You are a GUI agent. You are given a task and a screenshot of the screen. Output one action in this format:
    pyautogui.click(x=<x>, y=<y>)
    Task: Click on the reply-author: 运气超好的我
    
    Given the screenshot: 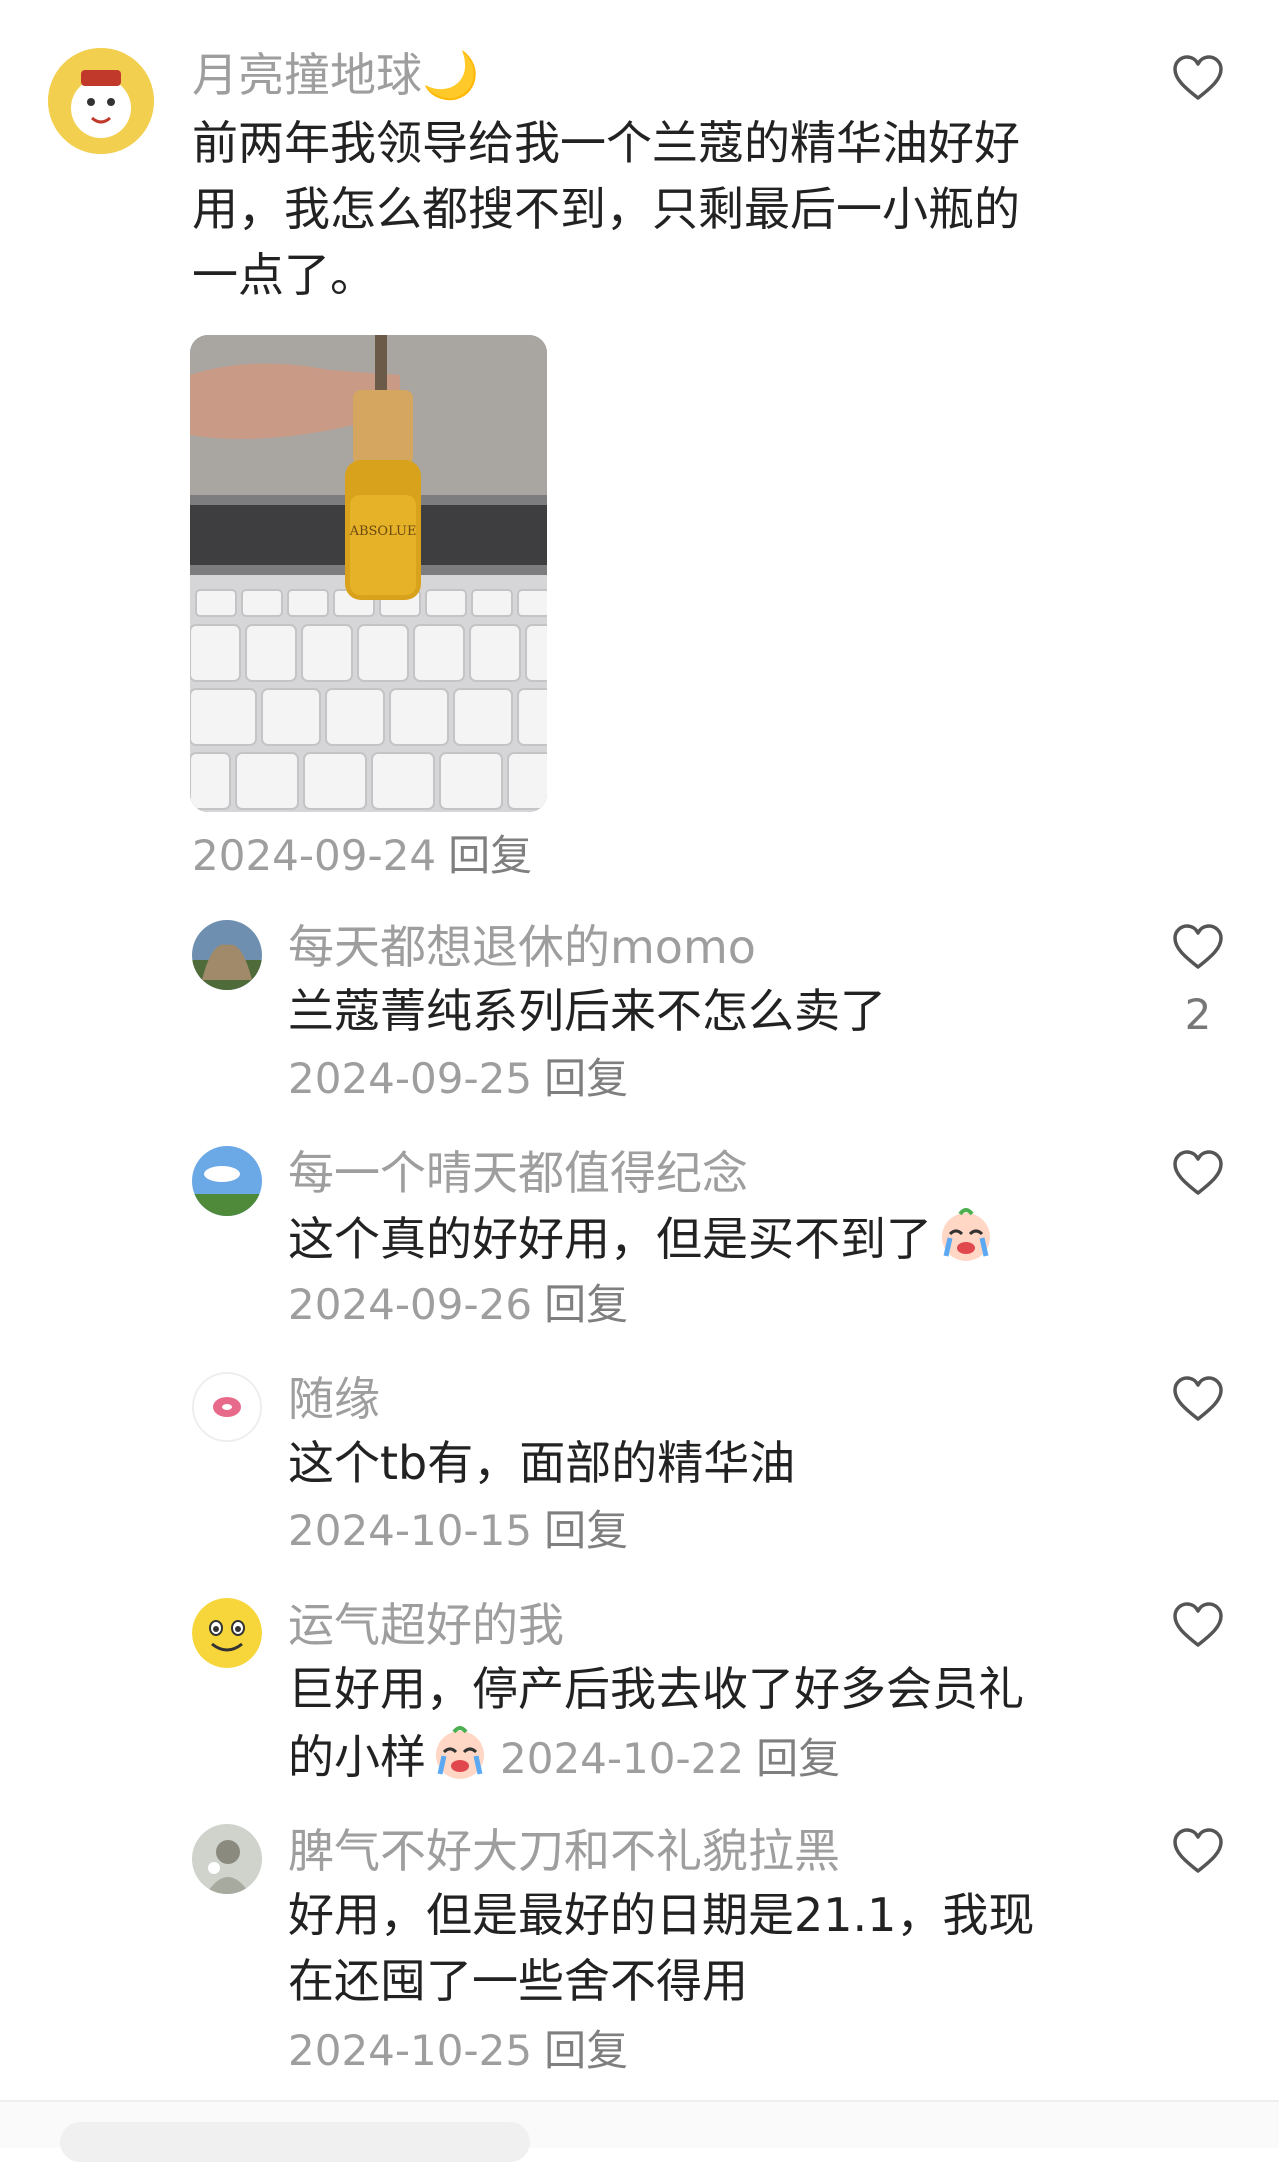 What is the action you would take?
    pyautogui.click(x=426, y=1625)
    